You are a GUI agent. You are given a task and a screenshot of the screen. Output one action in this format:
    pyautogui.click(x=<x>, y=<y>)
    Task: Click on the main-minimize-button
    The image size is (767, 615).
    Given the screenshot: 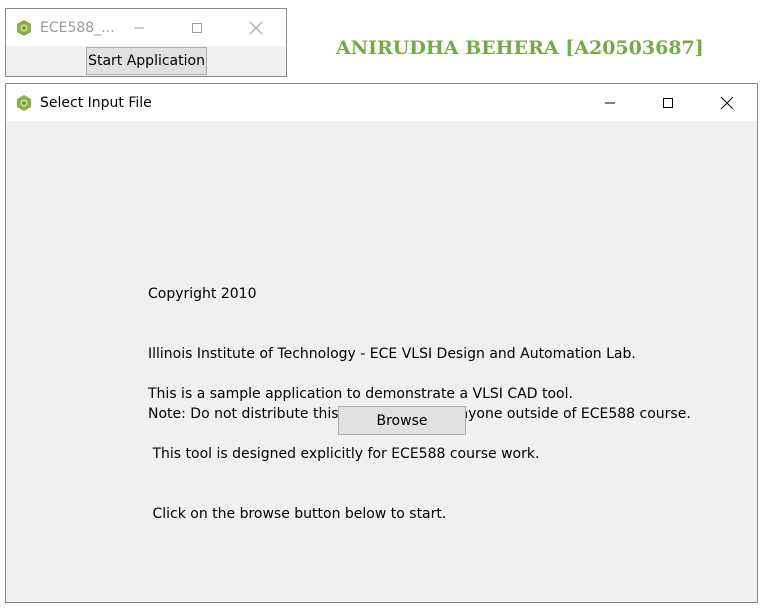 What is the action you would take?
    pyautogui.click(x=610, y=102)
    